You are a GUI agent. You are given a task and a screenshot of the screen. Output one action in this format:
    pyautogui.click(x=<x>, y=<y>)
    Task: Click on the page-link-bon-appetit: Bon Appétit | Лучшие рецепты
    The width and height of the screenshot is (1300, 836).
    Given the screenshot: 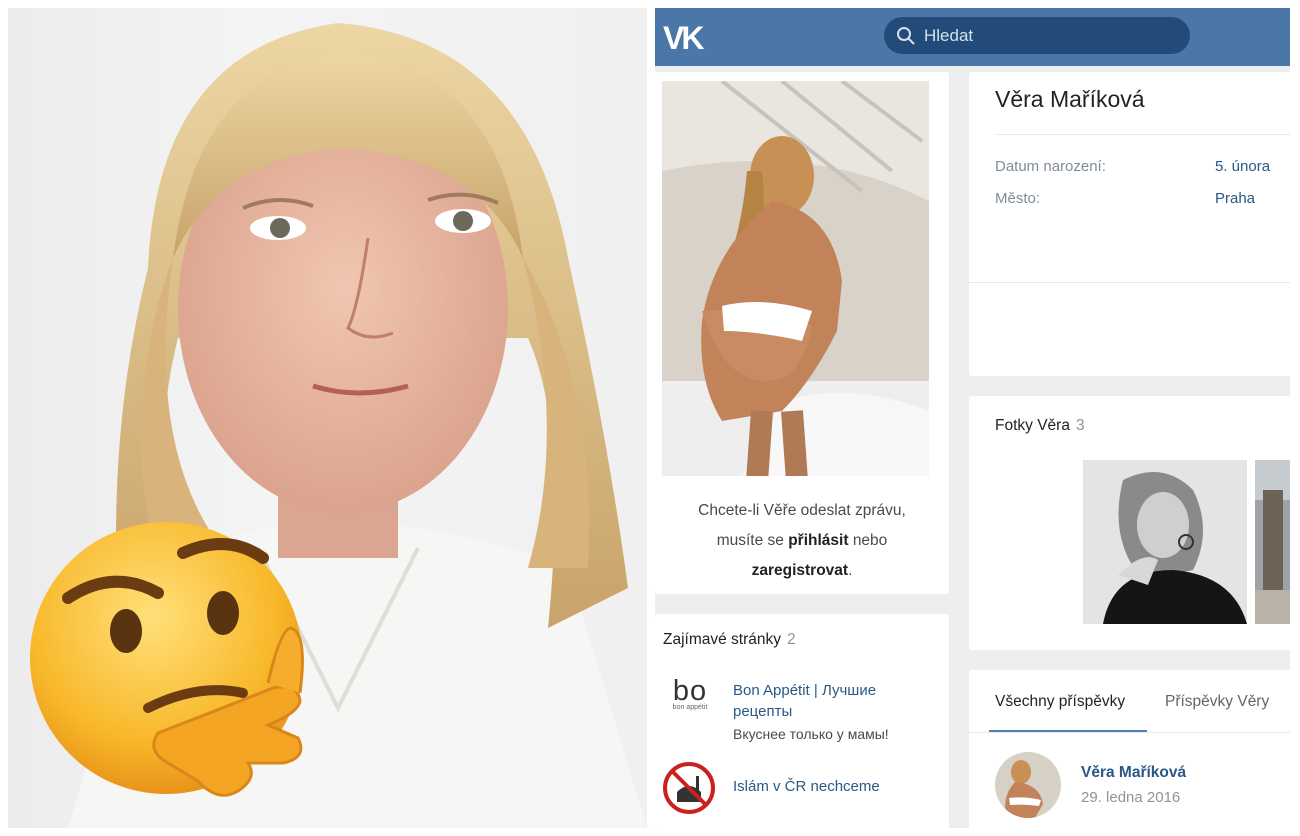 What is the action you would take?
    pyautogui.click(x=833, y=701)
    